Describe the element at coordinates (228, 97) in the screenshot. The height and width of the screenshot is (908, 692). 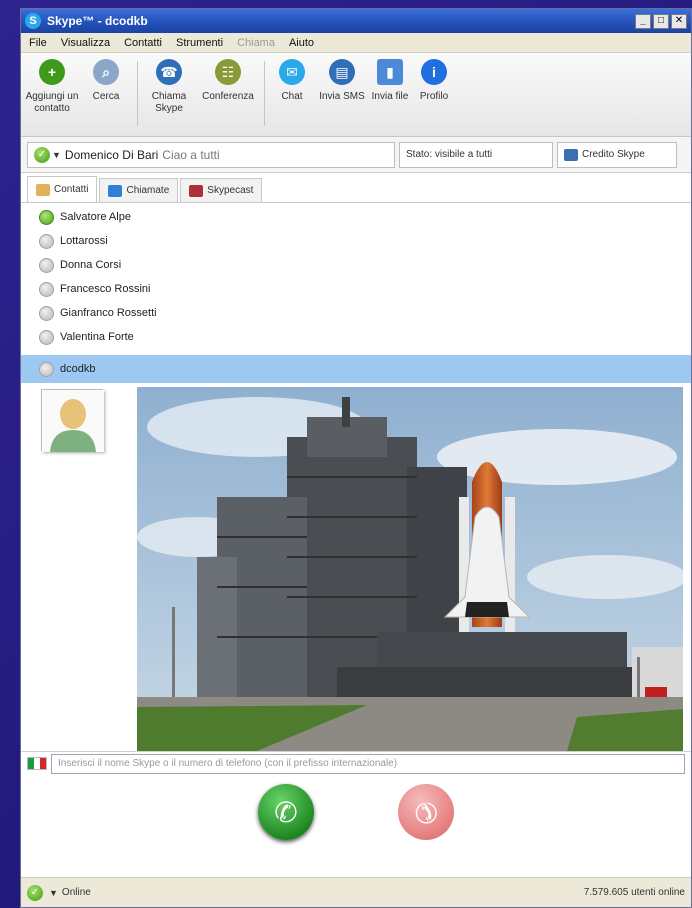
I see `conference-button: ☷ Conferenza` at that location.